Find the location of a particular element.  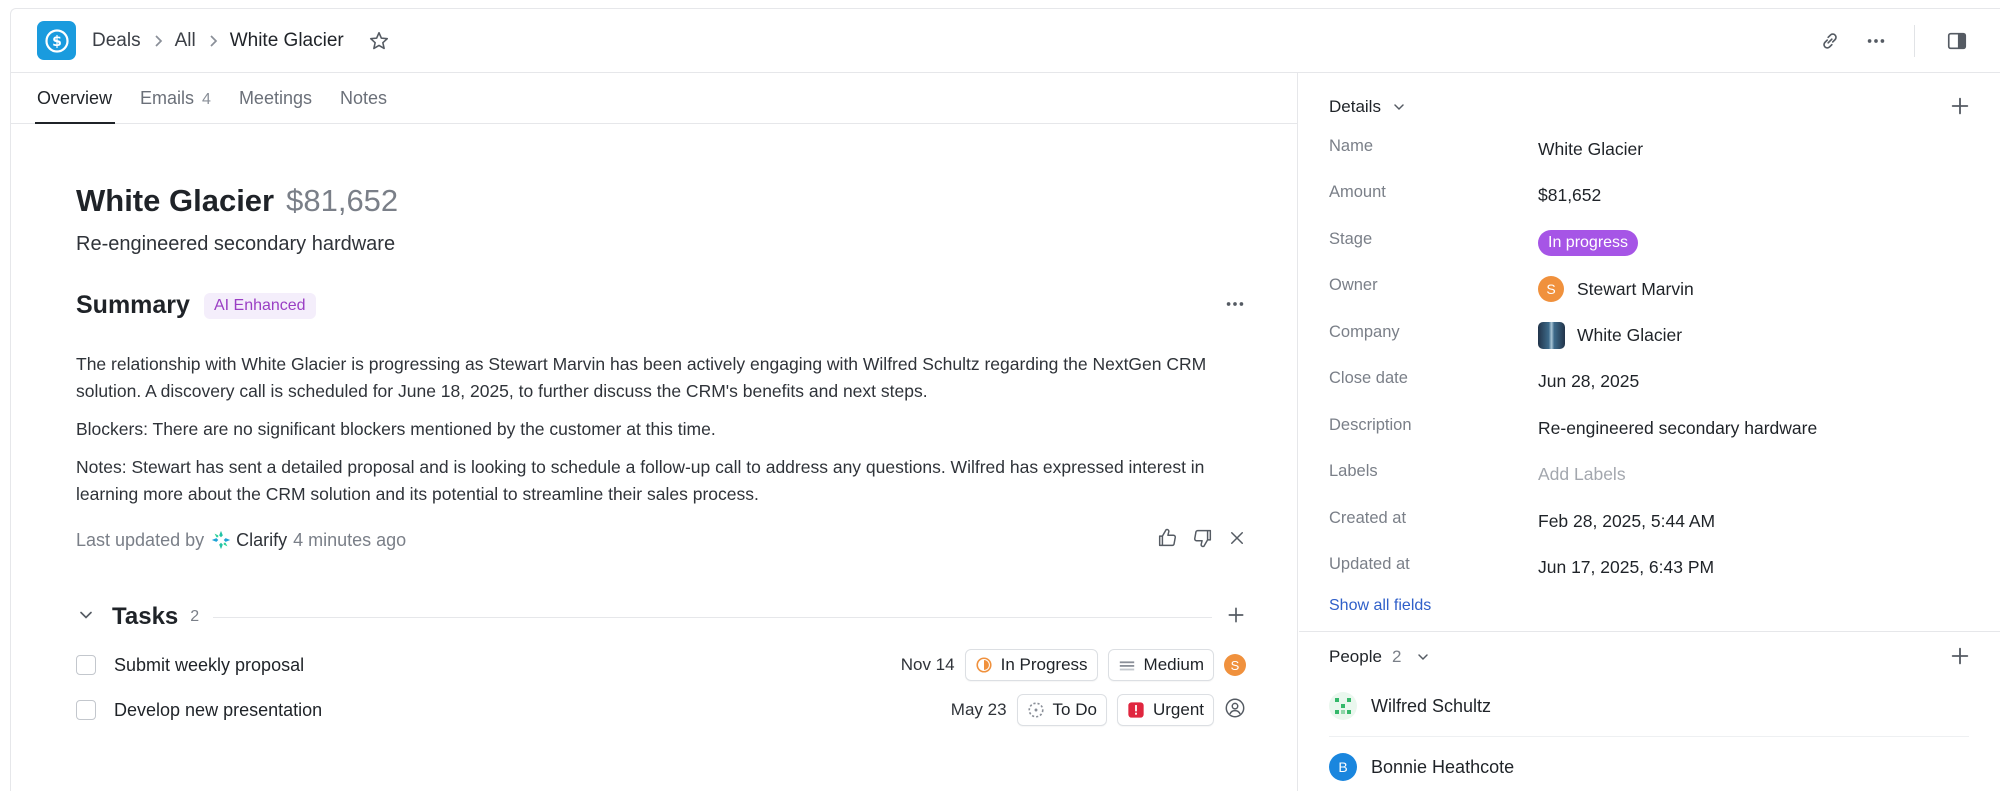

task-status-chip: To Do is located at coordinates (1061, 710).